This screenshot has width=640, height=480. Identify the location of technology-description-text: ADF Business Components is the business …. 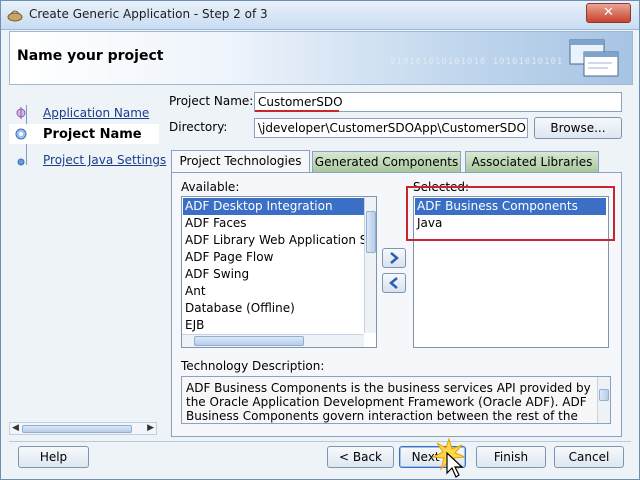
(388, 402).